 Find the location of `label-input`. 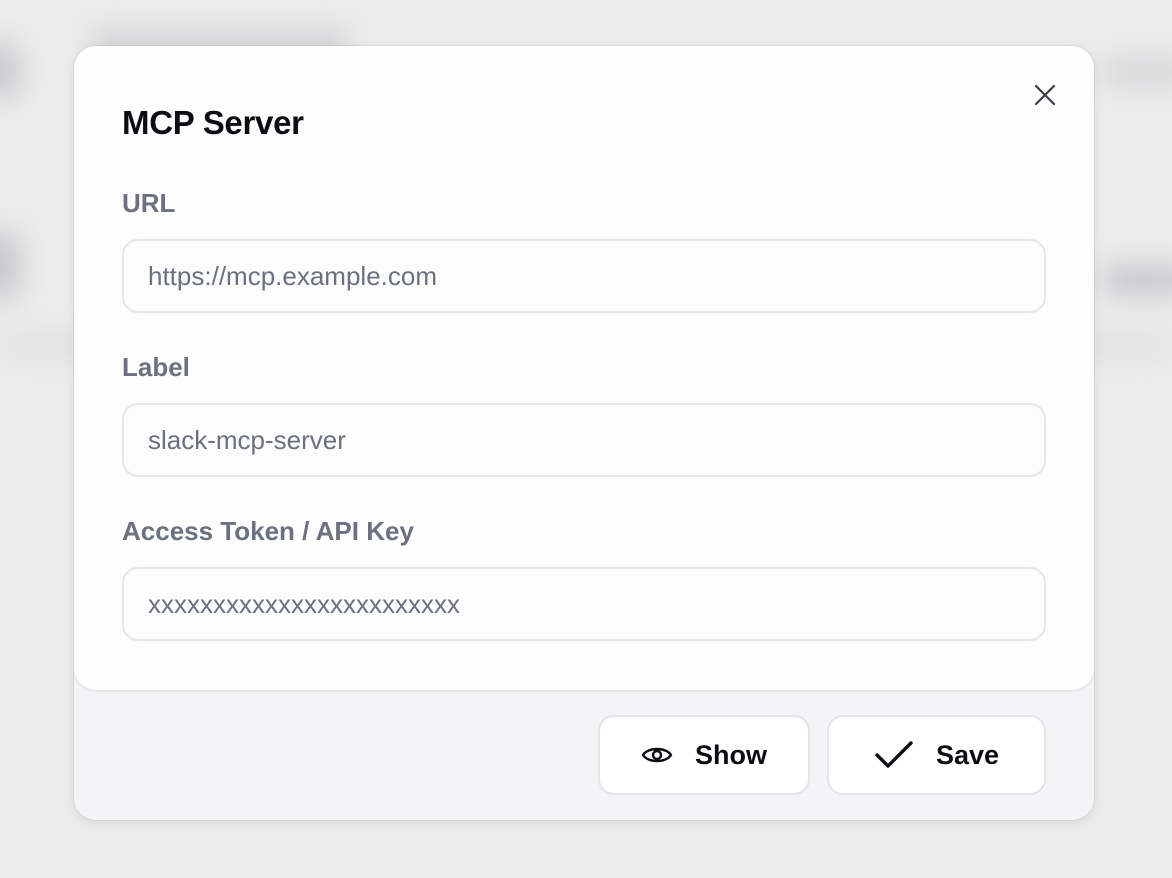

label-input is located at coordinates (584, 440).